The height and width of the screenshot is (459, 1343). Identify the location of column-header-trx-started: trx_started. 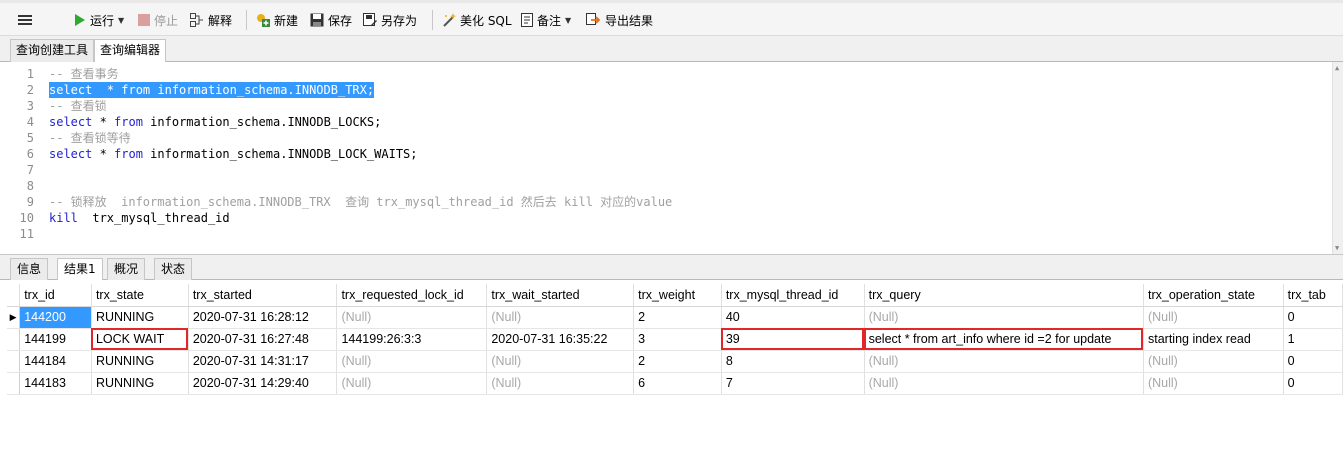
(263, 295).